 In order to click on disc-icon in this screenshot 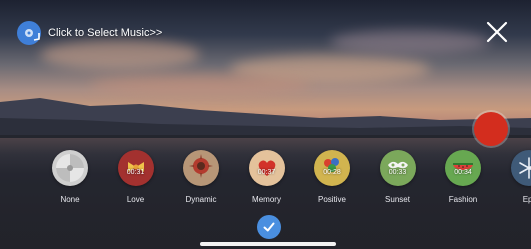, I will do `click(70, 168)`.